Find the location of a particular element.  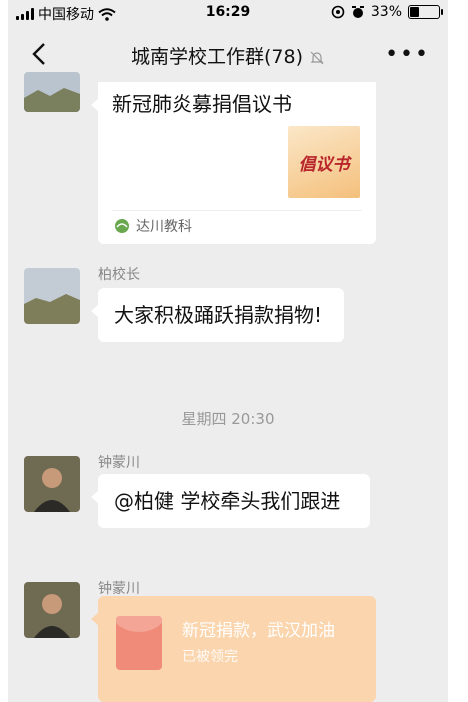

card-source-name: 达川教科 is located at coordinates (164, 227).